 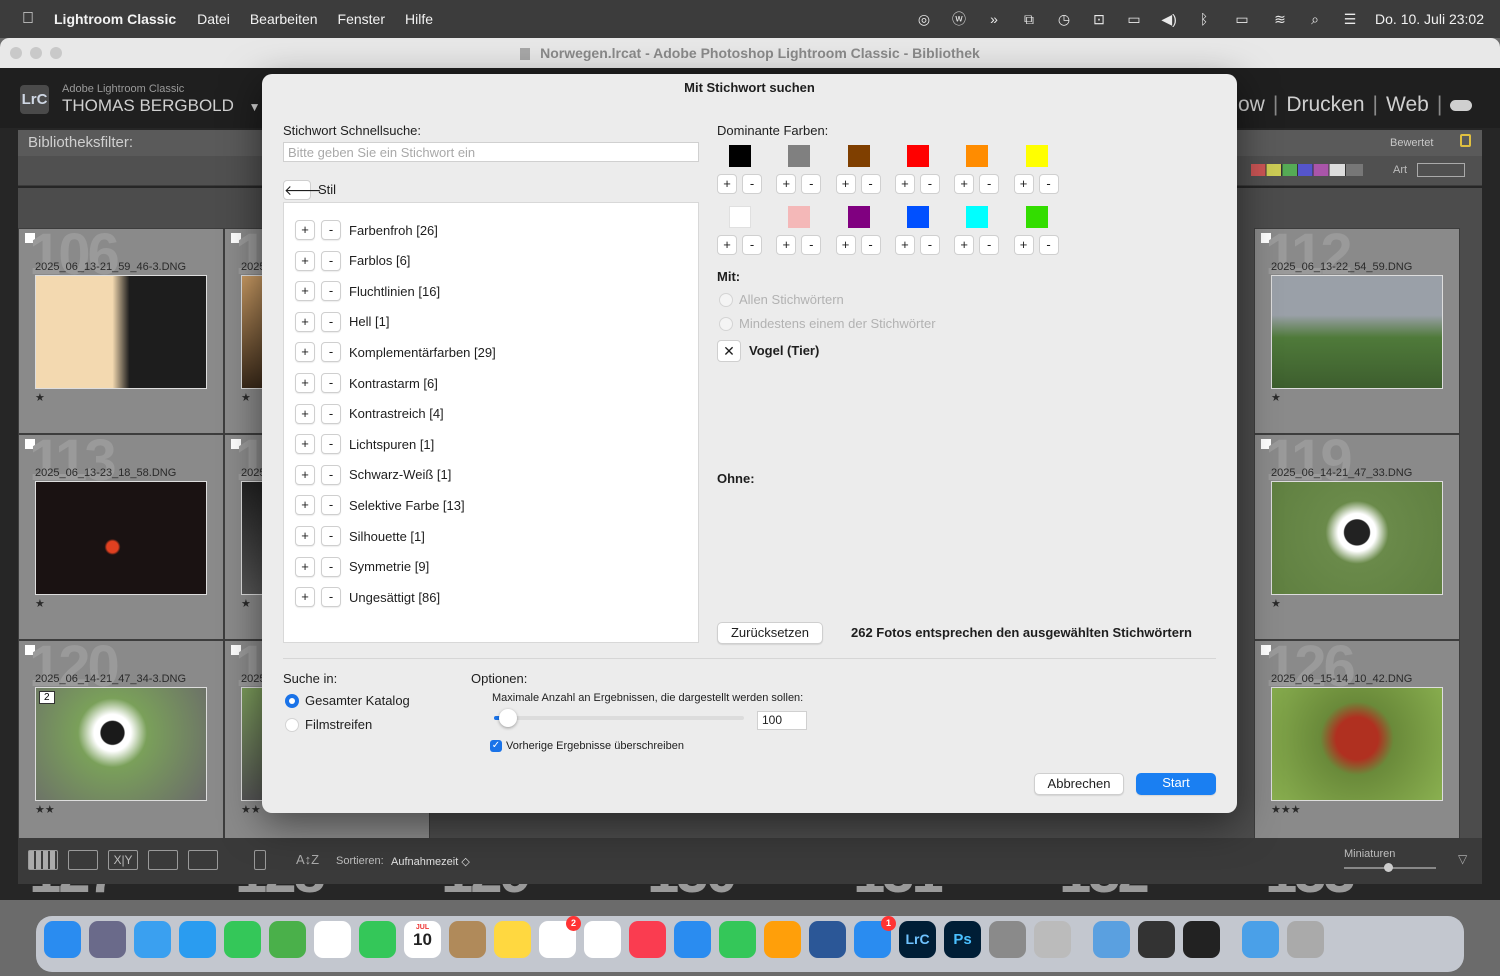 What do you see at coordinates (1286, 809) in the screenshot?
I see `star-rating: ★★★` at bounding box center [1286, 809].